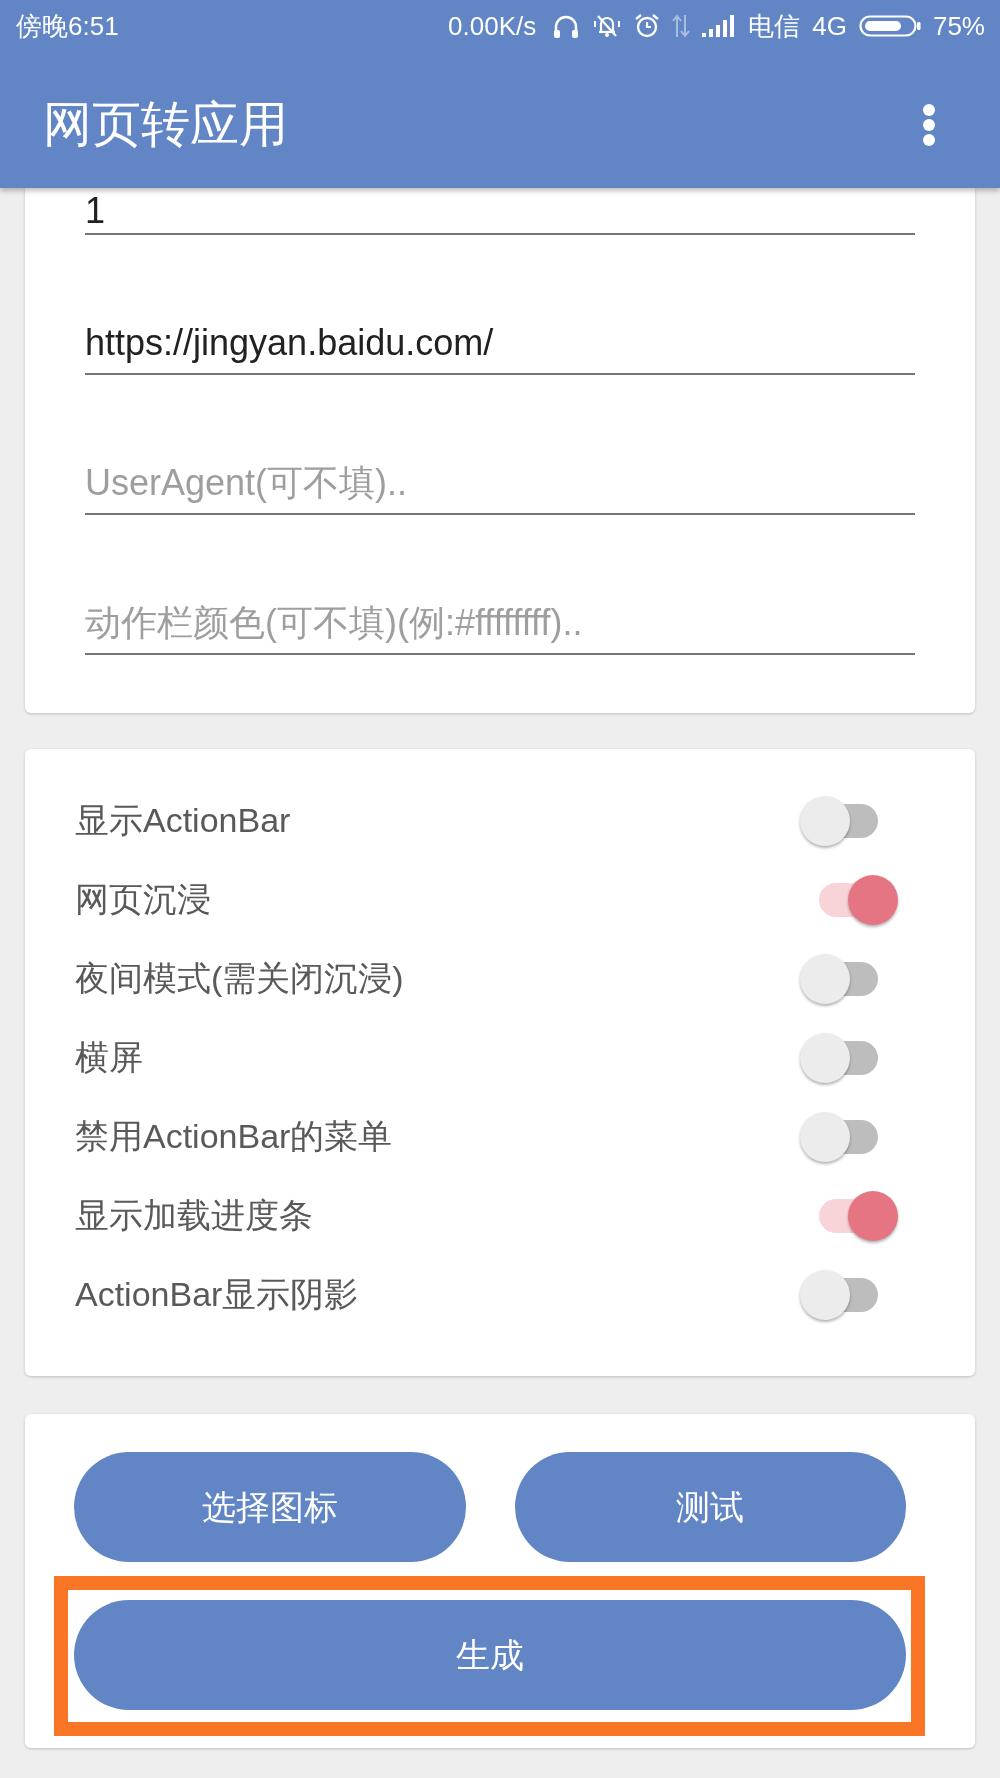 The height and width of the screenshot is (1778, 1000). I want to click on battery-icon, so click(889, 26).